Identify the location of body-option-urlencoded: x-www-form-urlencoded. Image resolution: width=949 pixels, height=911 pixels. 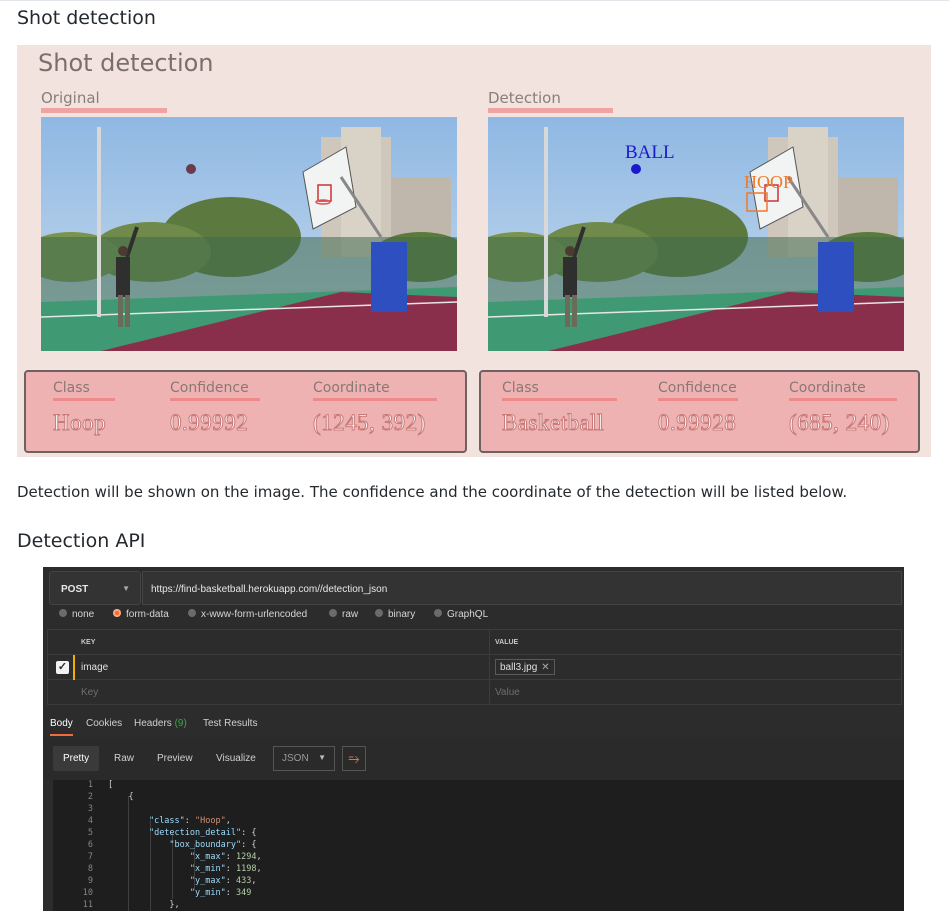
(247, 614).